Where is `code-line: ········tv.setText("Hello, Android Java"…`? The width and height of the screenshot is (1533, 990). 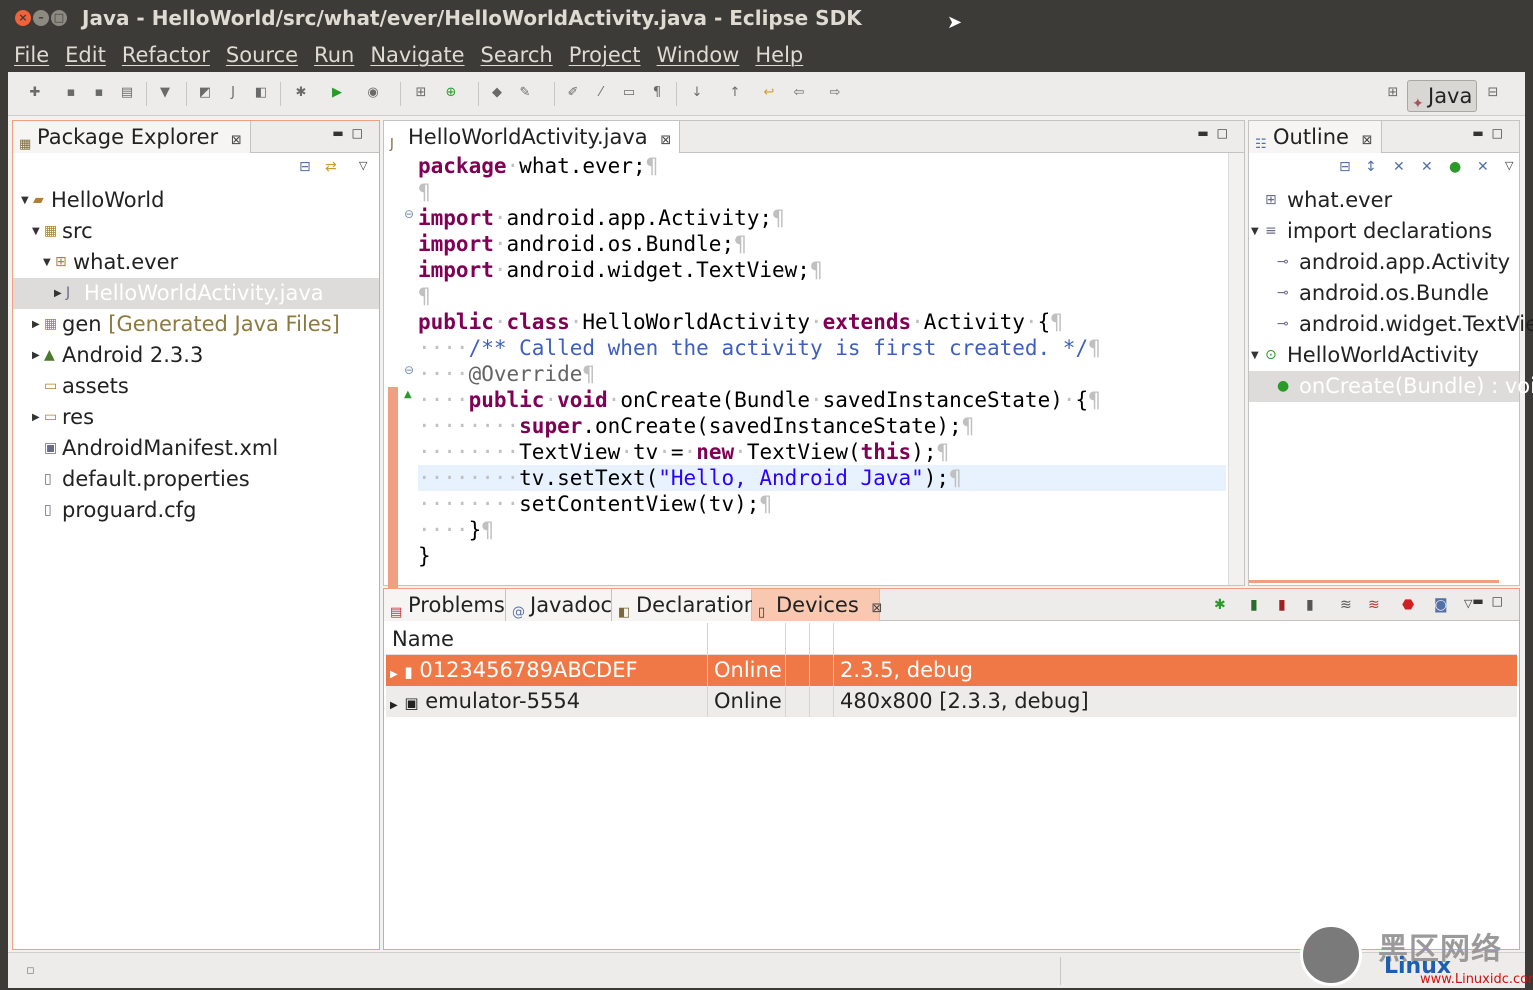
code-line: ········tv.setText("Hello, Android Java"… is located at coordinates (822, 478).